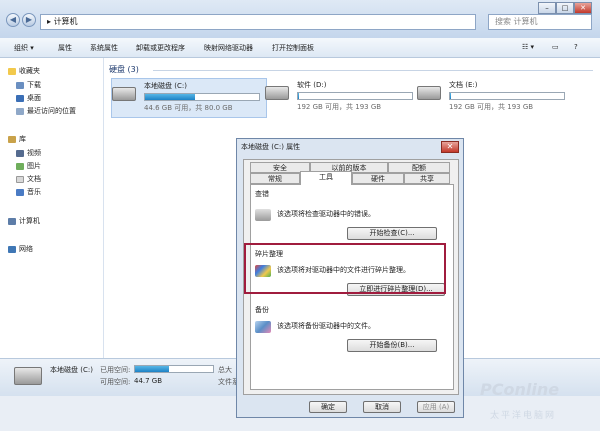 The image size is (600, 431). Describe the element at coordinates (345, 268) in the screenshot. I see `highlight-box` at that location.